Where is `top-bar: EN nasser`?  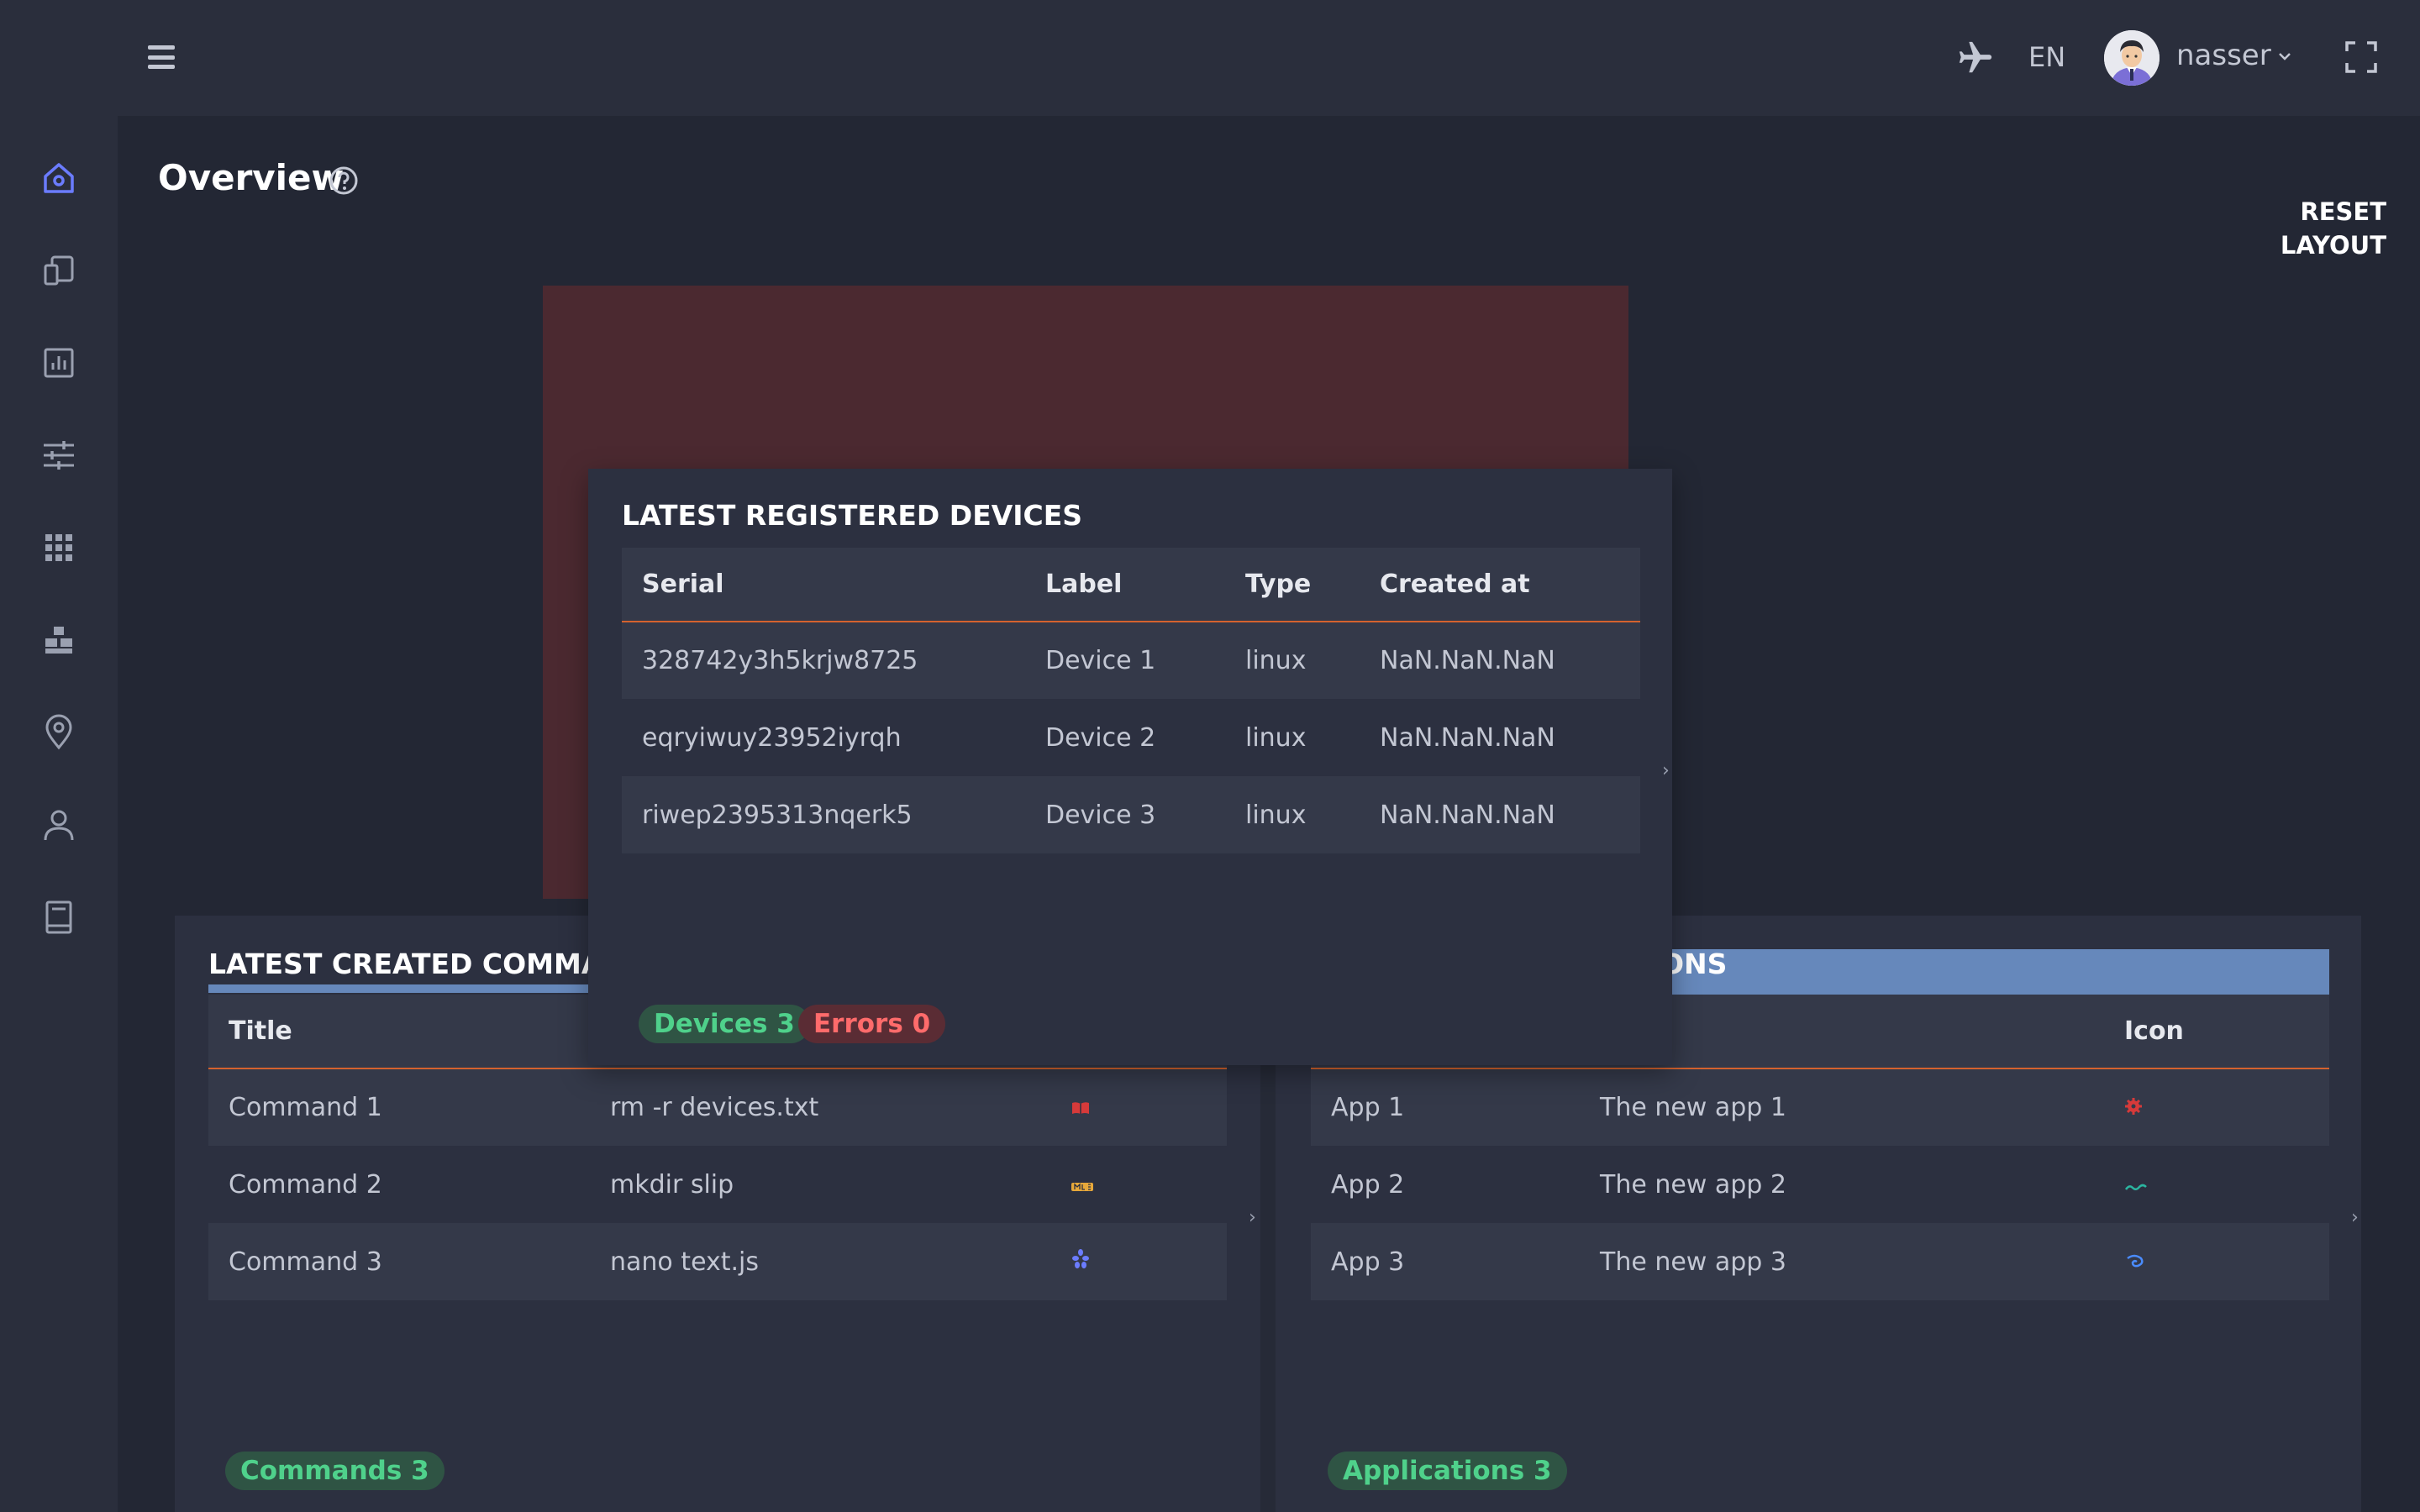 top-bar: EN nasser is located at coordinates (1210, 58).